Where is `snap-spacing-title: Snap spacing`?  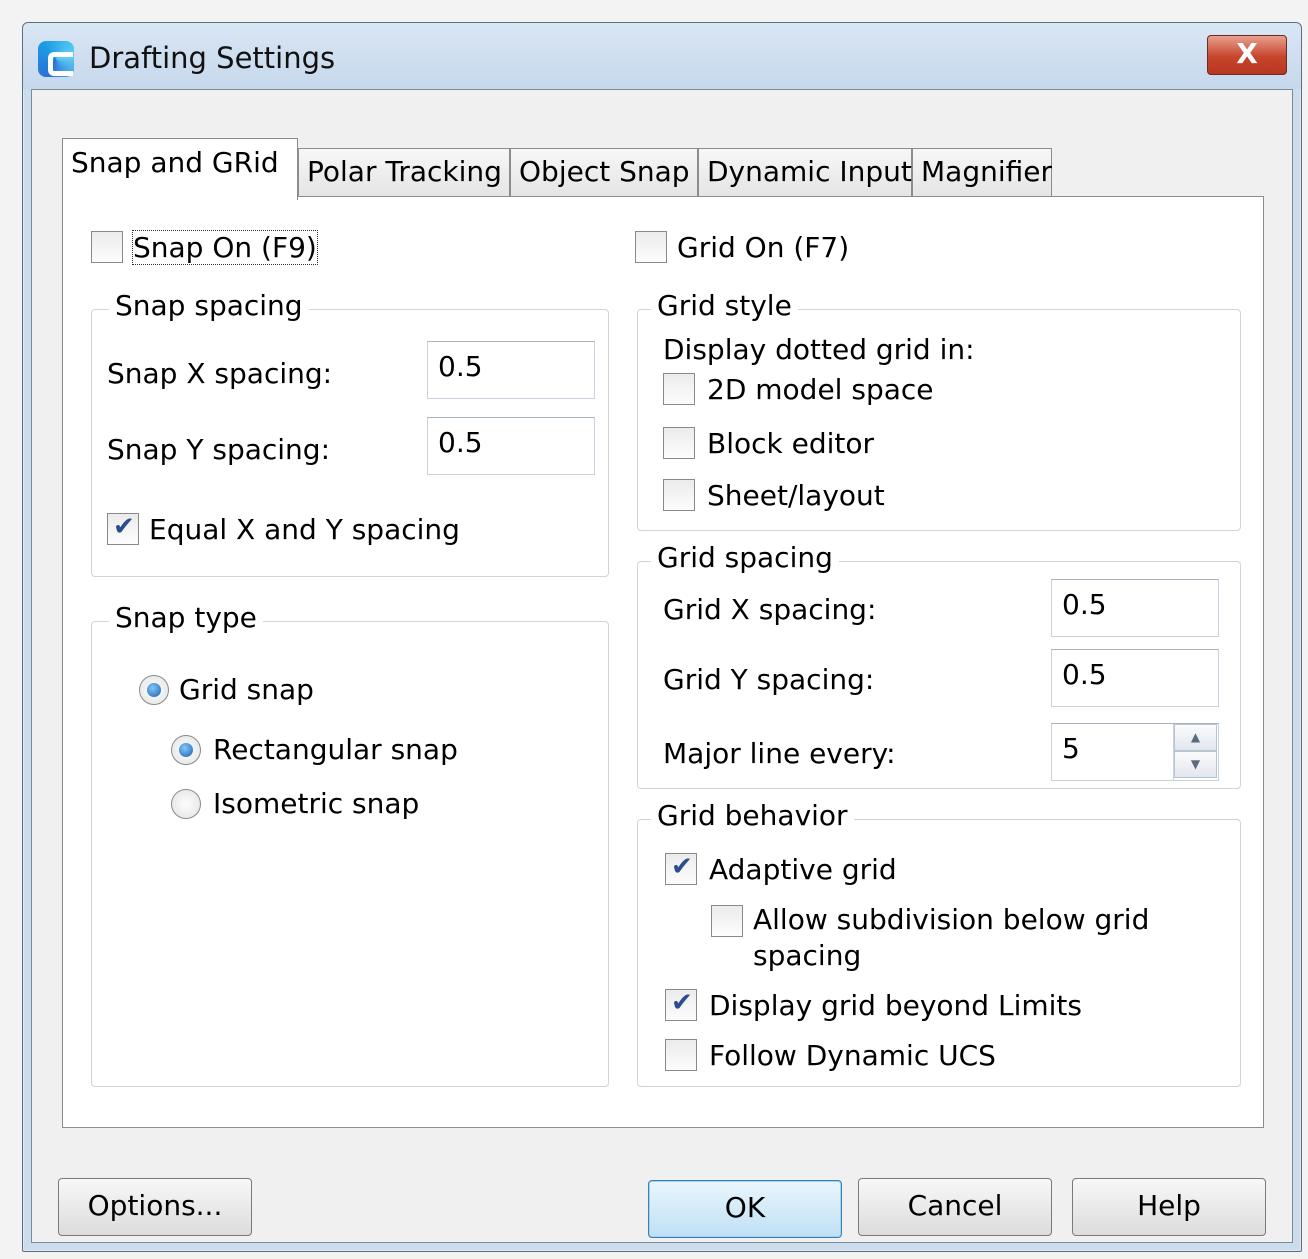
snap-spacing-title: Snap spacing is located at coordinates (209, 305).